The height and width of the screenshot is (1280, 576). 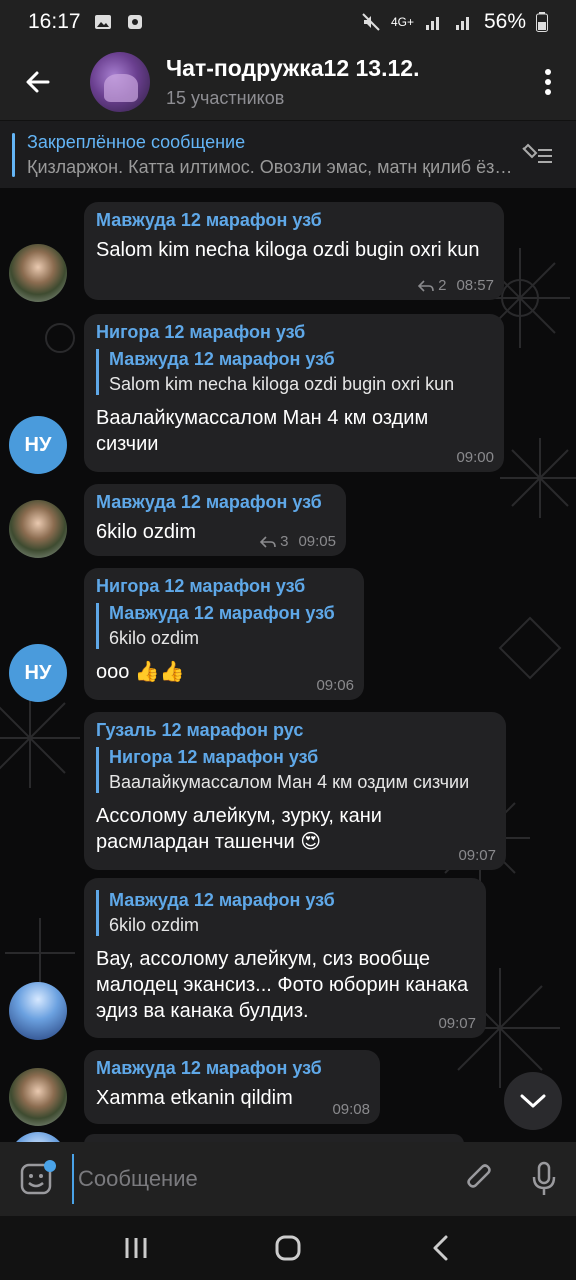 I want to click on chat-header: Чат-подружка12 13.12. 15 участников, so click(x=288, y=82).